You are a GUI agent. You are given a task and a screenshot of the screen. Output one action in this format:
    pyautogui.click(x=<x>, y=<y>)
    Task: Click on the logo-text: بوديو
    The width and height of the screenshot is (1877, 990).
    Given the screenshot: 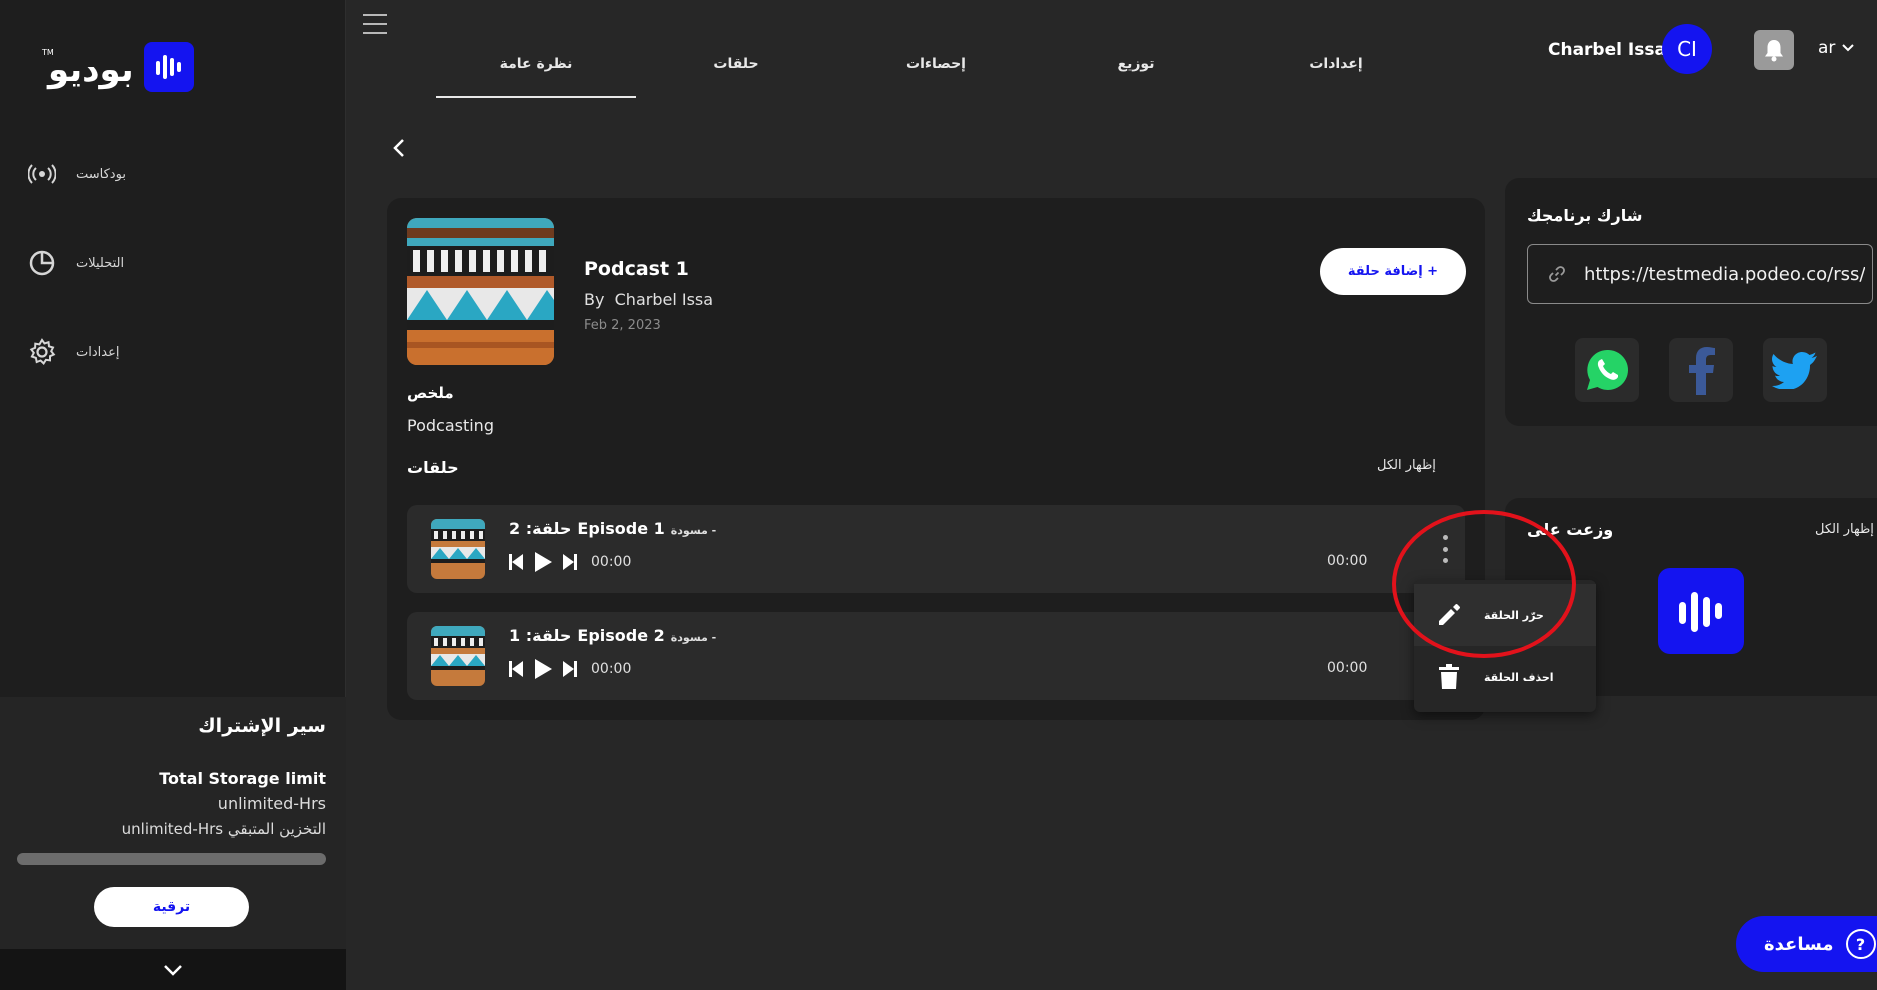 What is the action you would take?
    pyautogui.click(x=91, y=70)
    